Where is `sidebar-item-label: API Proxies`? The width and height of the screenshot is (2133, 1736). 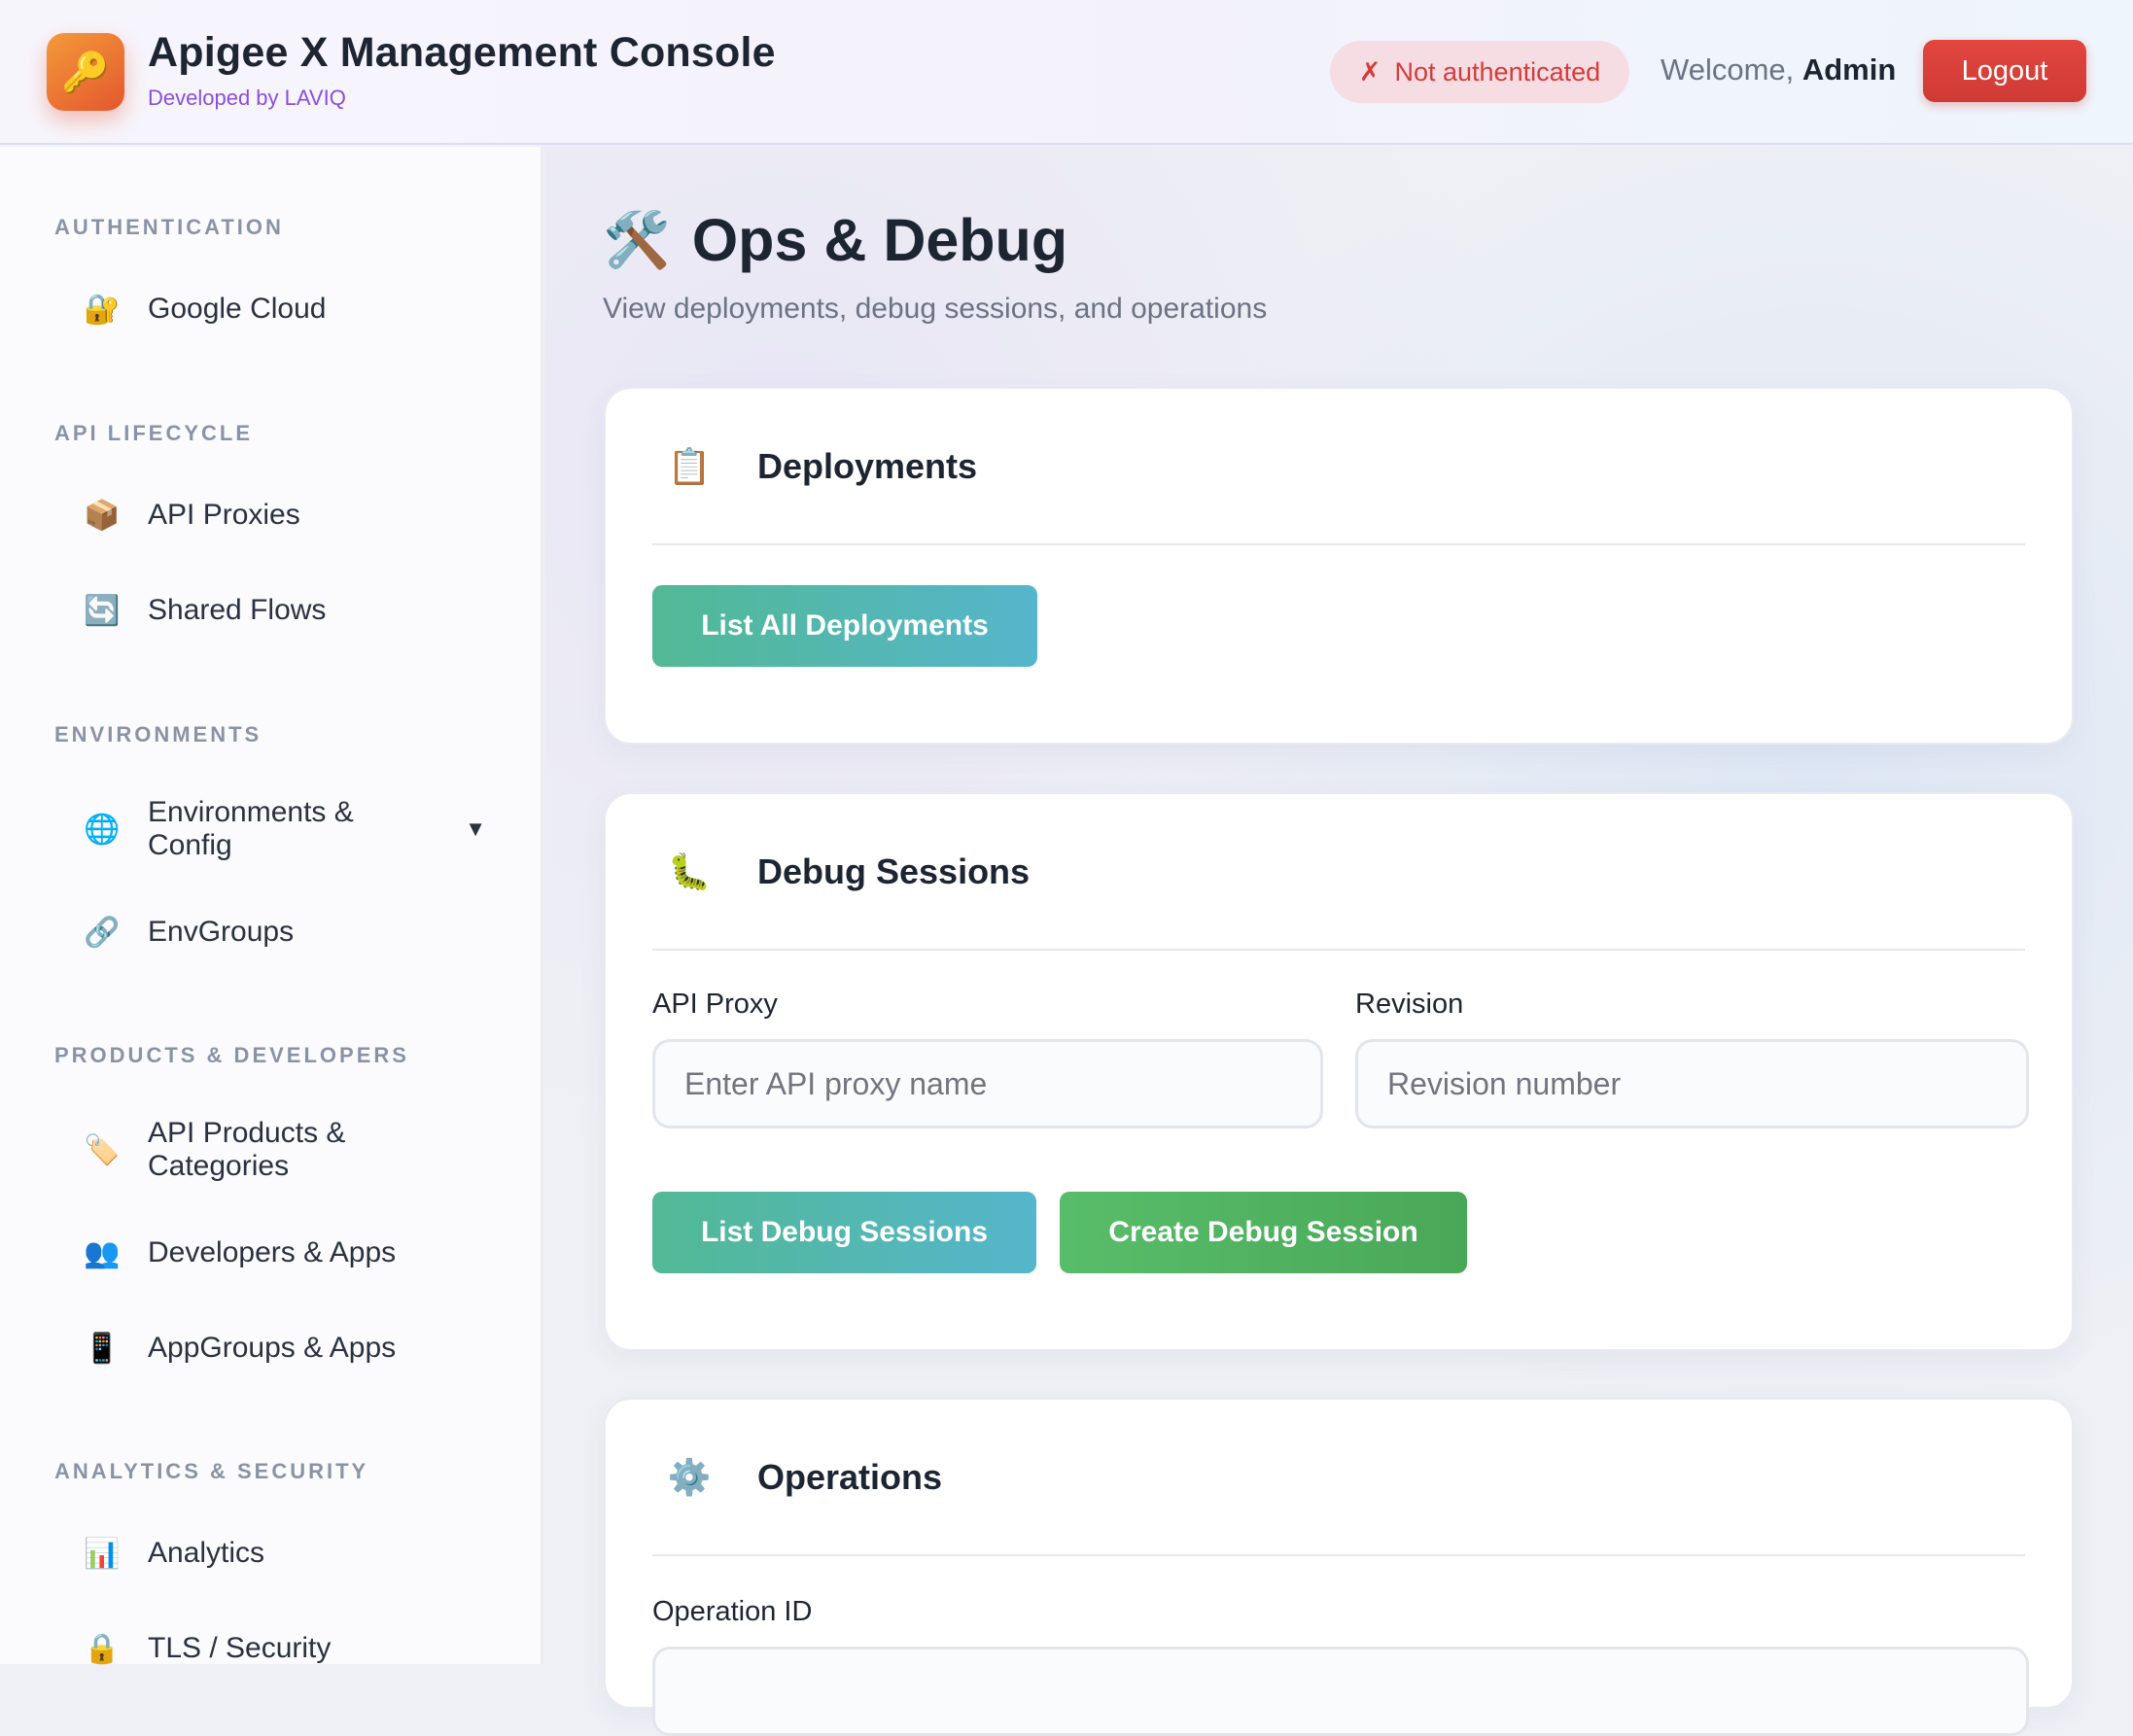
sidebar-item-label: API Proxies is located at coordinates (224, 515).